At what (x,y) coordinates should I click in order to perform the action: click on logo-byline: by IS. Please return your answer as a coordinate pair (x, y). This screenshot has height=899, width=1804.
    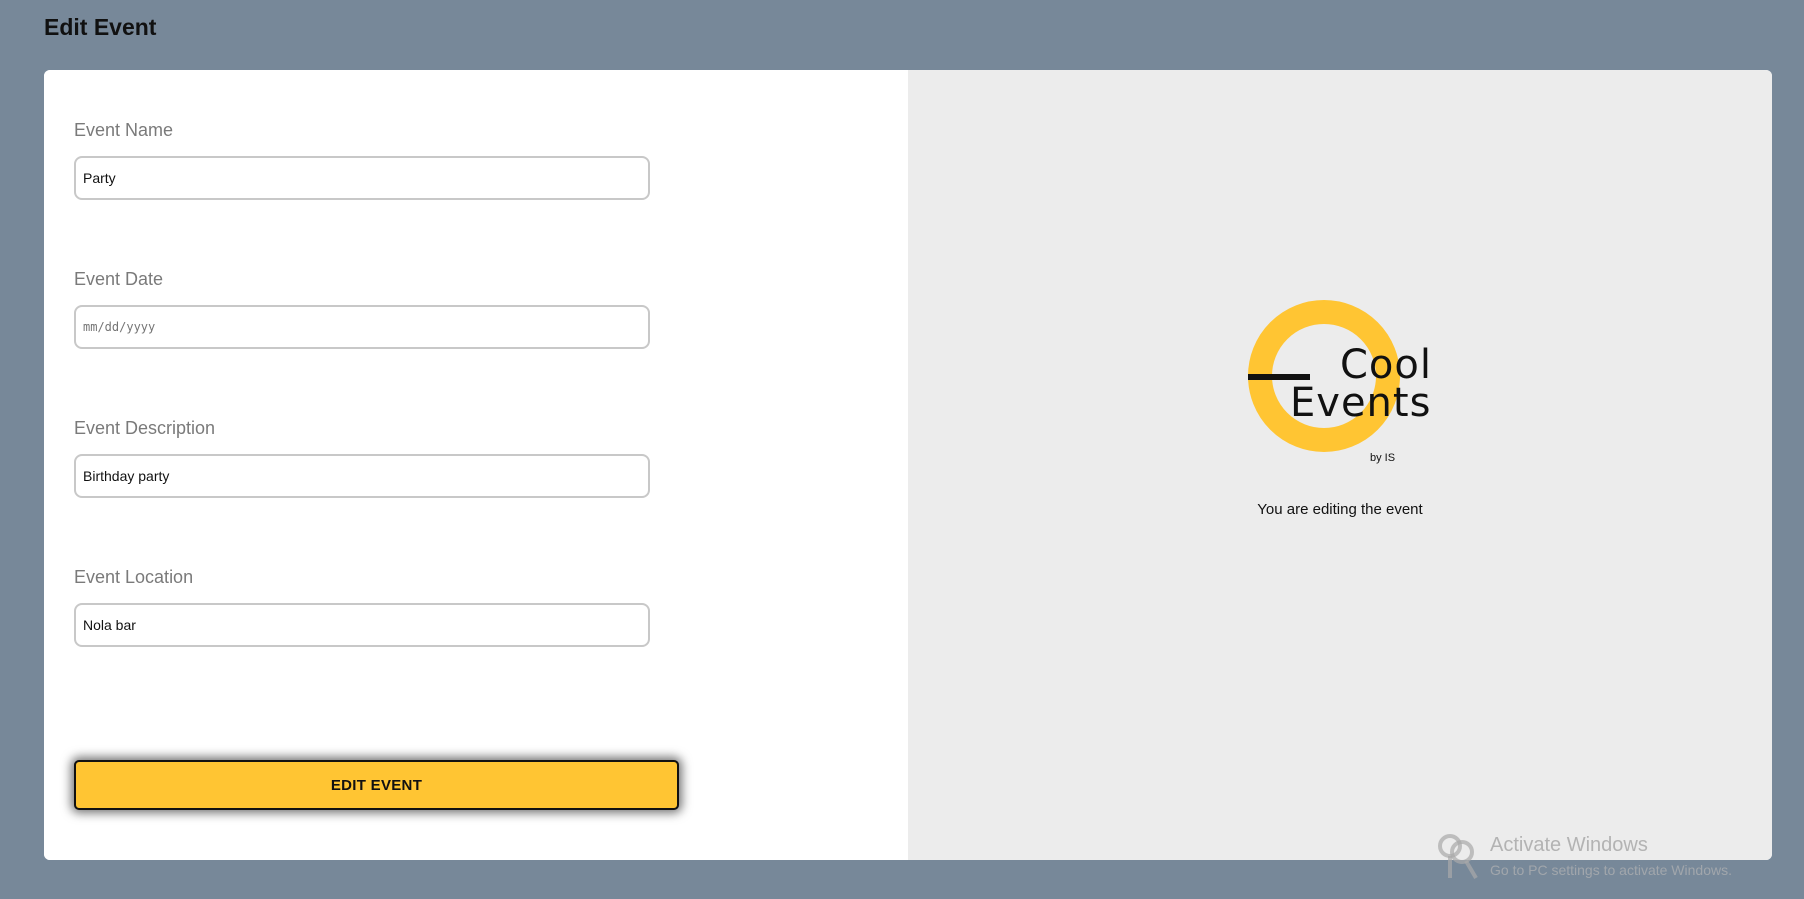
    Looking at the image, I should click on (1383, 458).